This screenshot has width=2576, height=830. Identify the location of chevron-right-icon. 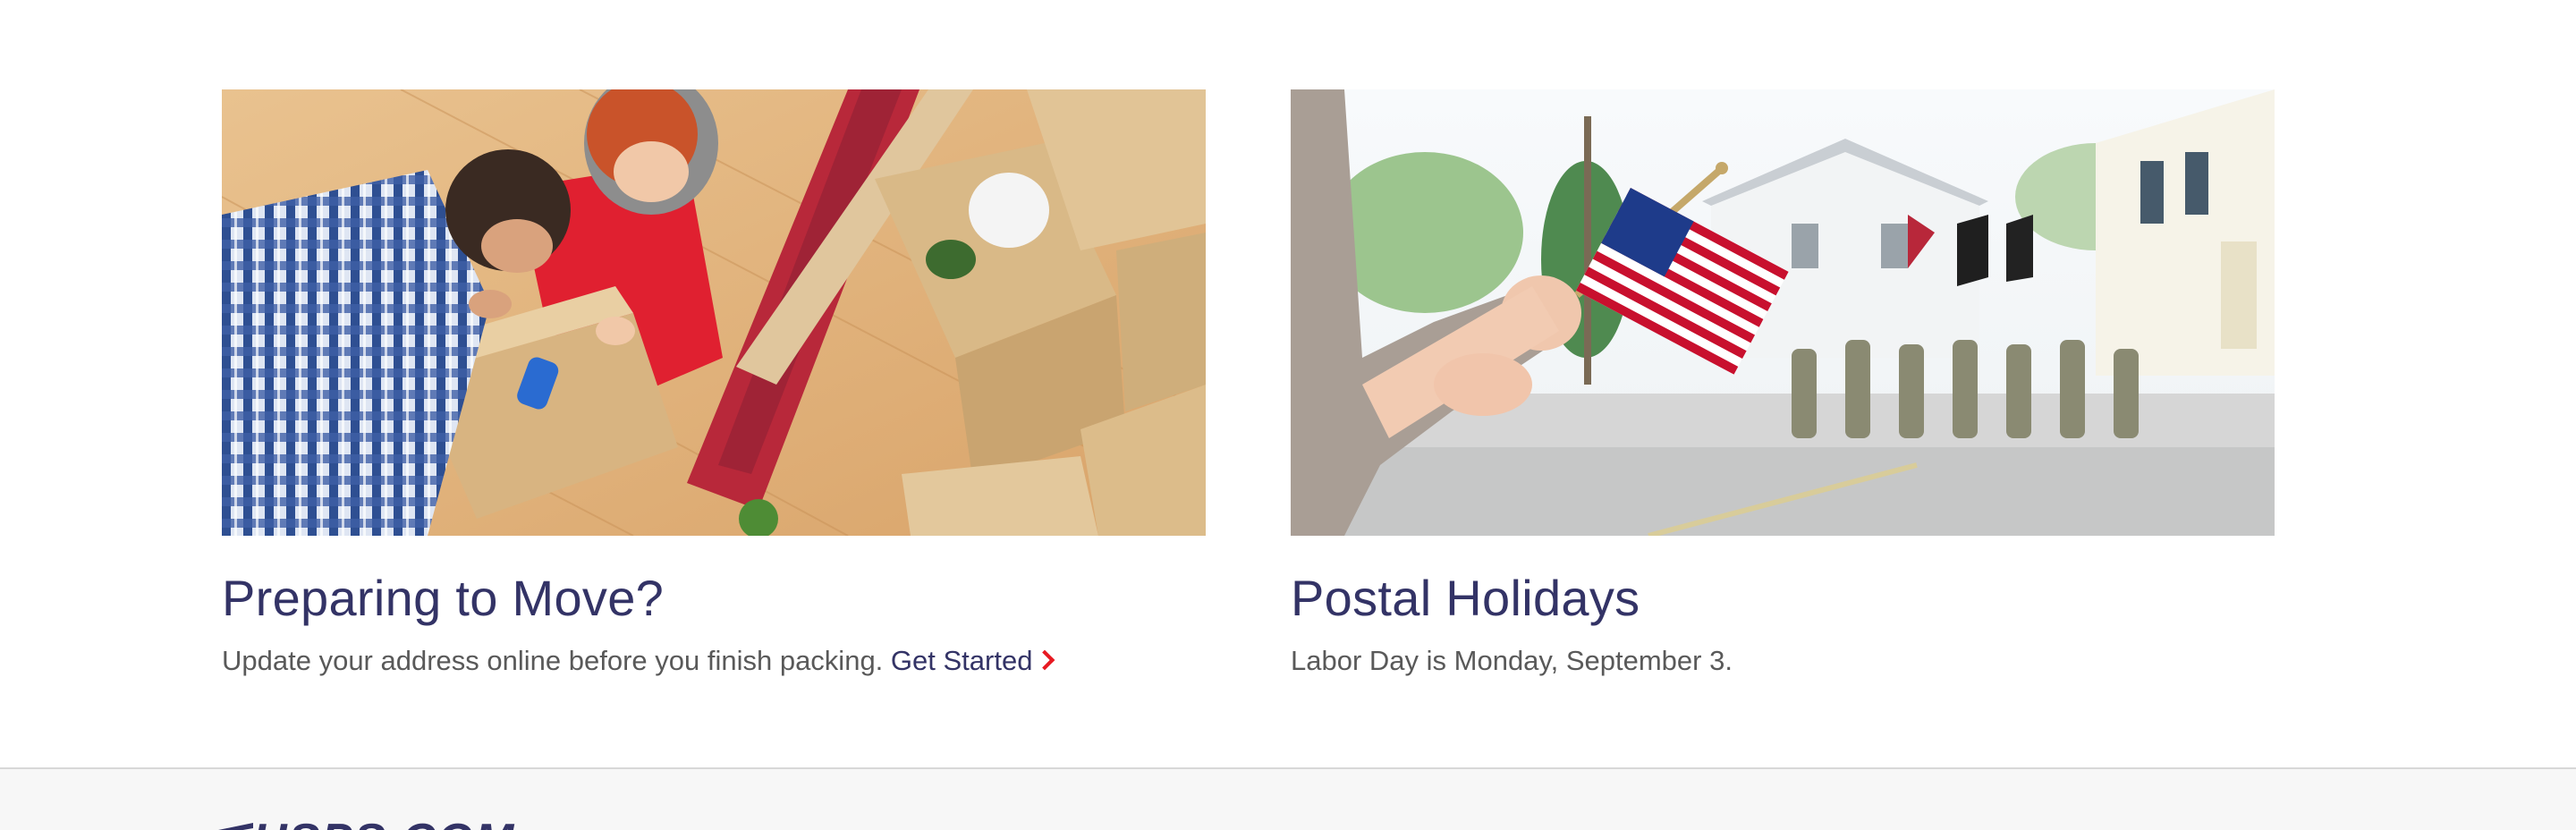
(1045, 660).